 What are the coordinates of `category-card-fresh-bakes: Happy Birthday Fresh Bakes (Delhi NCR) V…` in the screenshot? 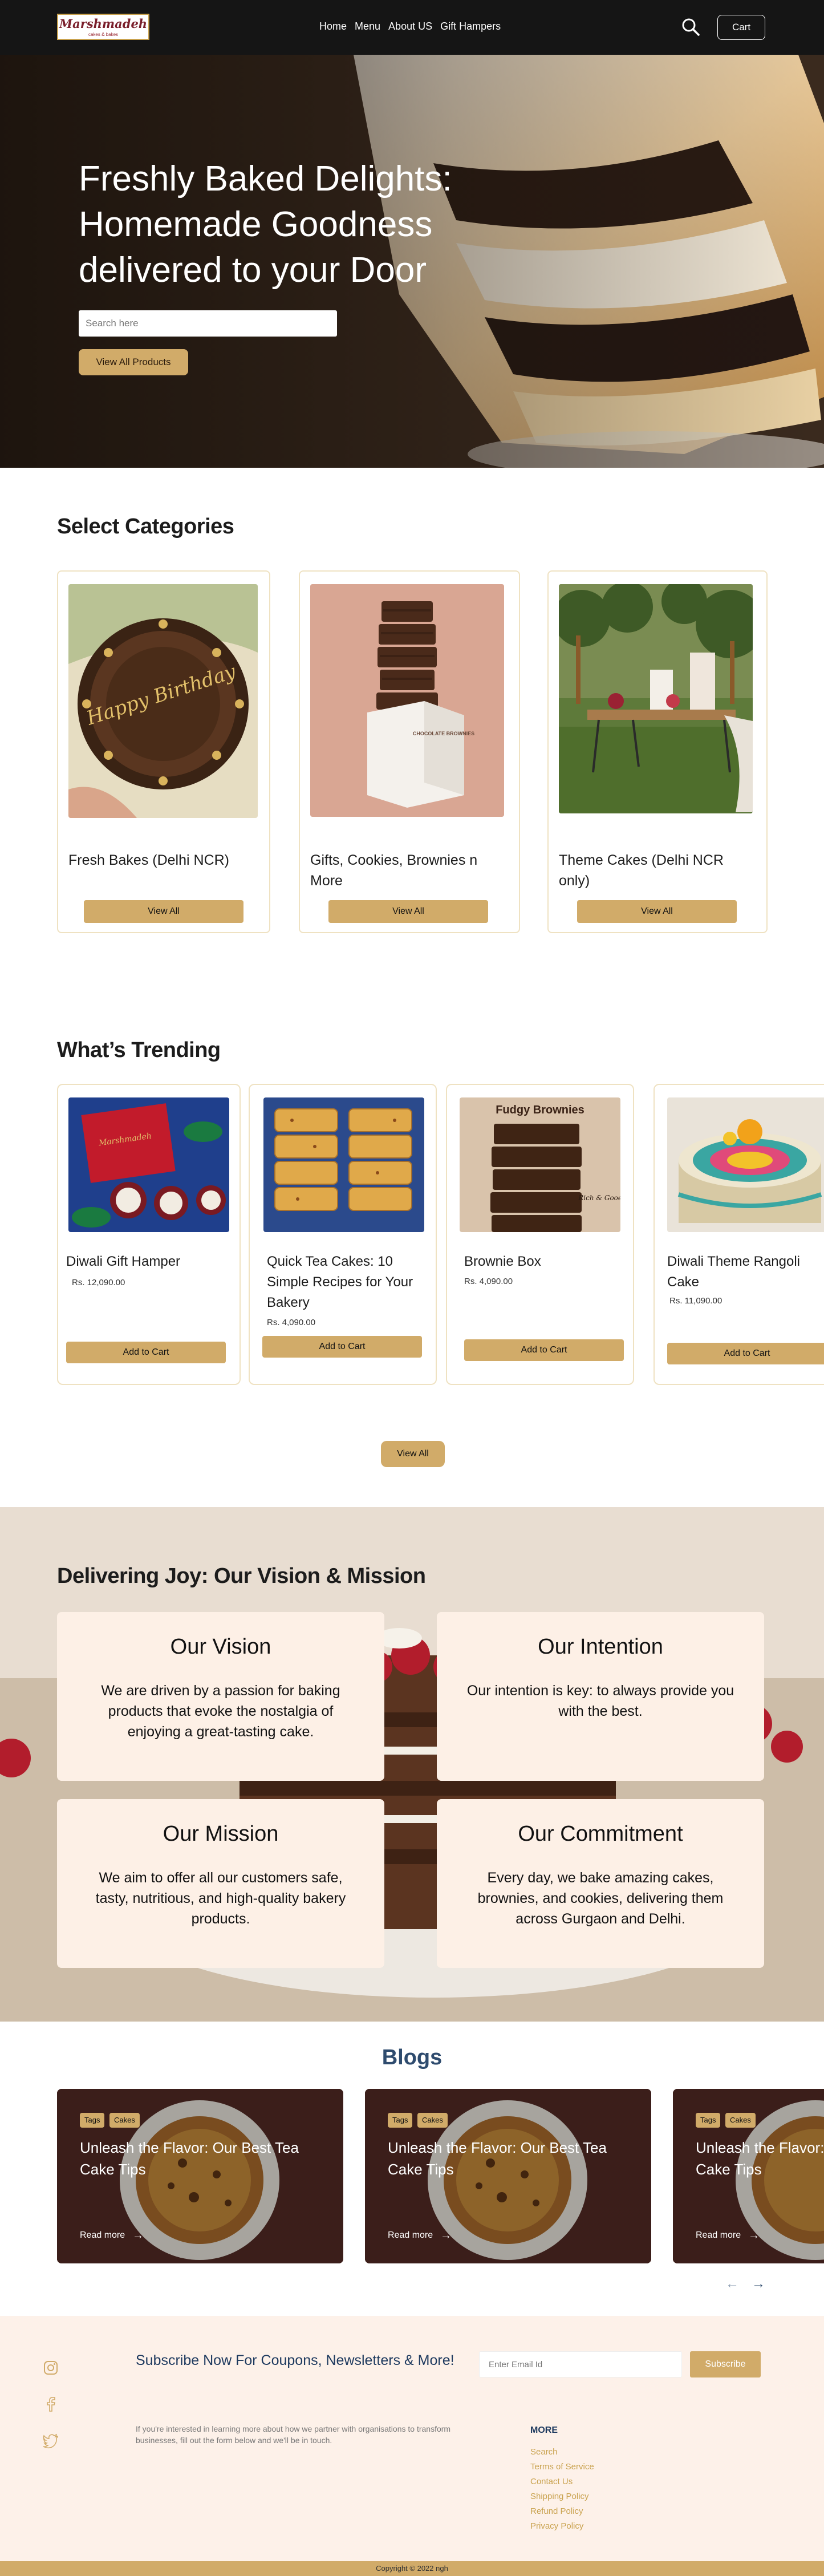 It's located at (163, 751).